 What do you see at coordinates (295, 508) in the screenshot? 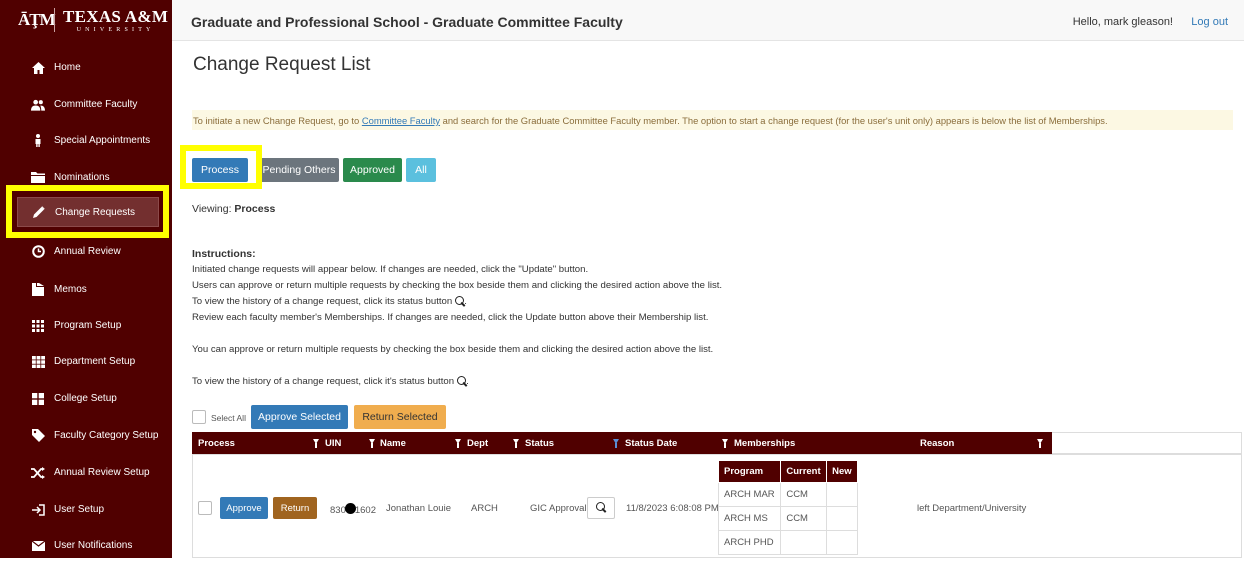
I see `return-button: Return` at bounding box center [295, 508].